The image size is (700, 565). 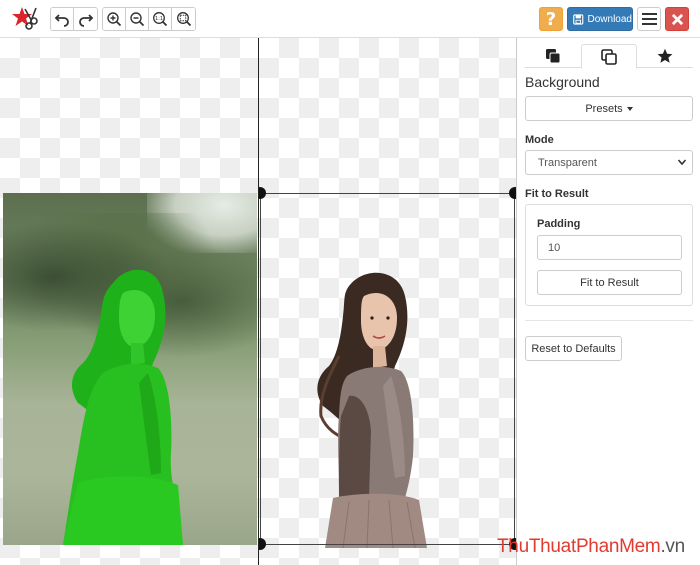 I want to click on help-button: ?, so click(x=551, y=19).